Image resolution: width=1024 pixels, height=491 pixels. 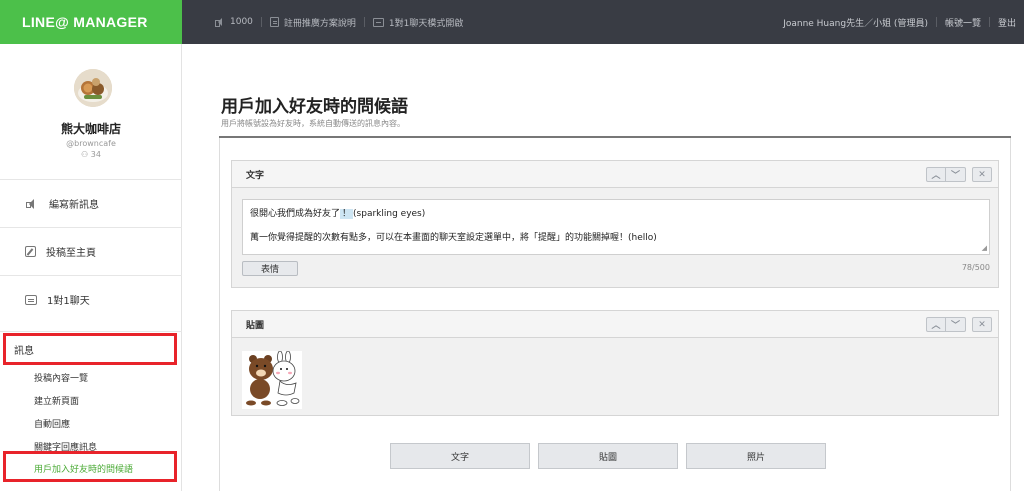 I want to click on document-icon, so click(x=274, y=22).